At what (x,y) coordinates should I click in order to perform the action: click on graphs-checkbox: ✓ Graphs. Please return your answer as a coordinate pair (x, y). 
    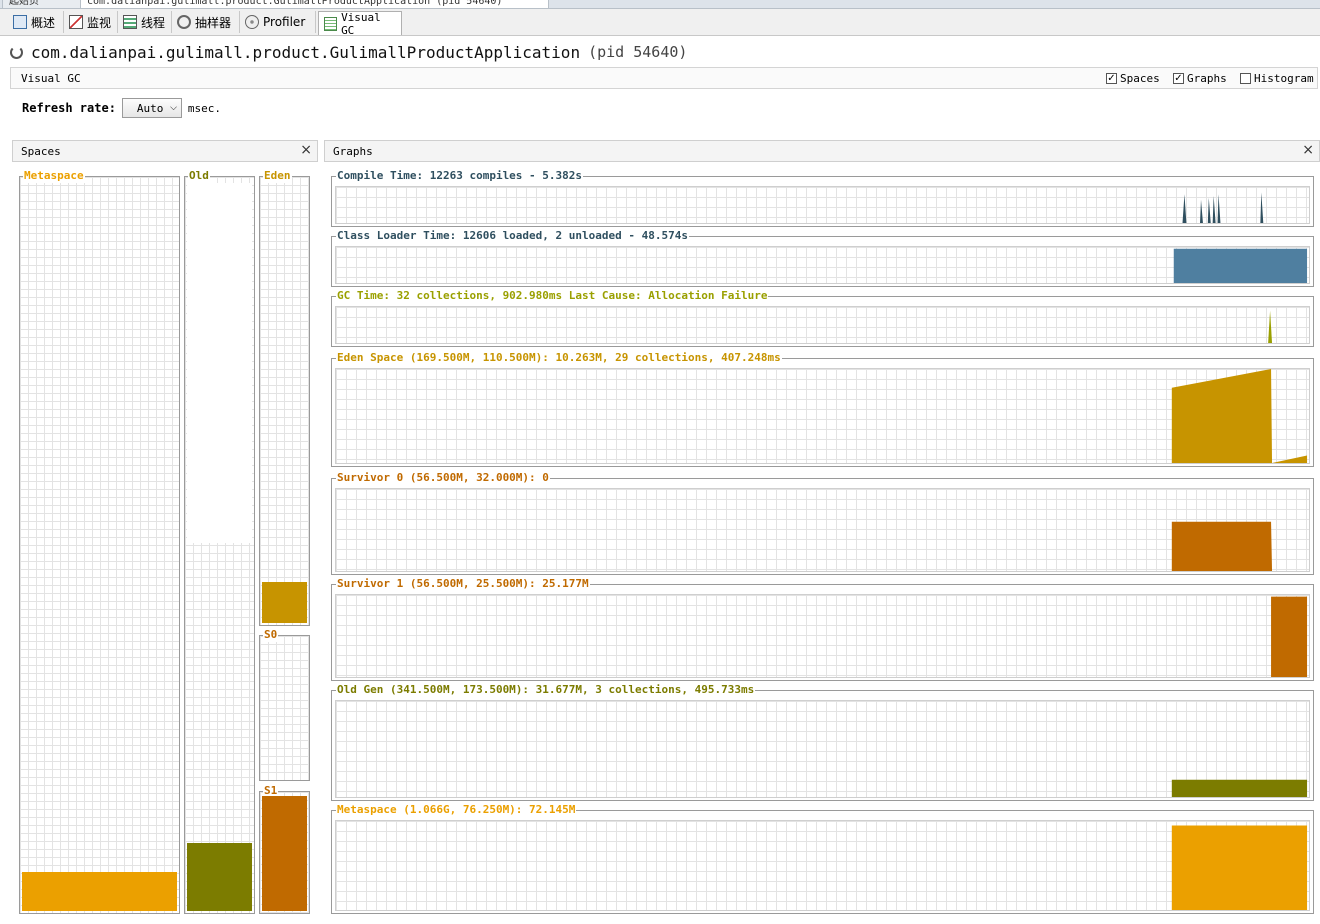
    Looking at the image, I should click on (1200, 78).